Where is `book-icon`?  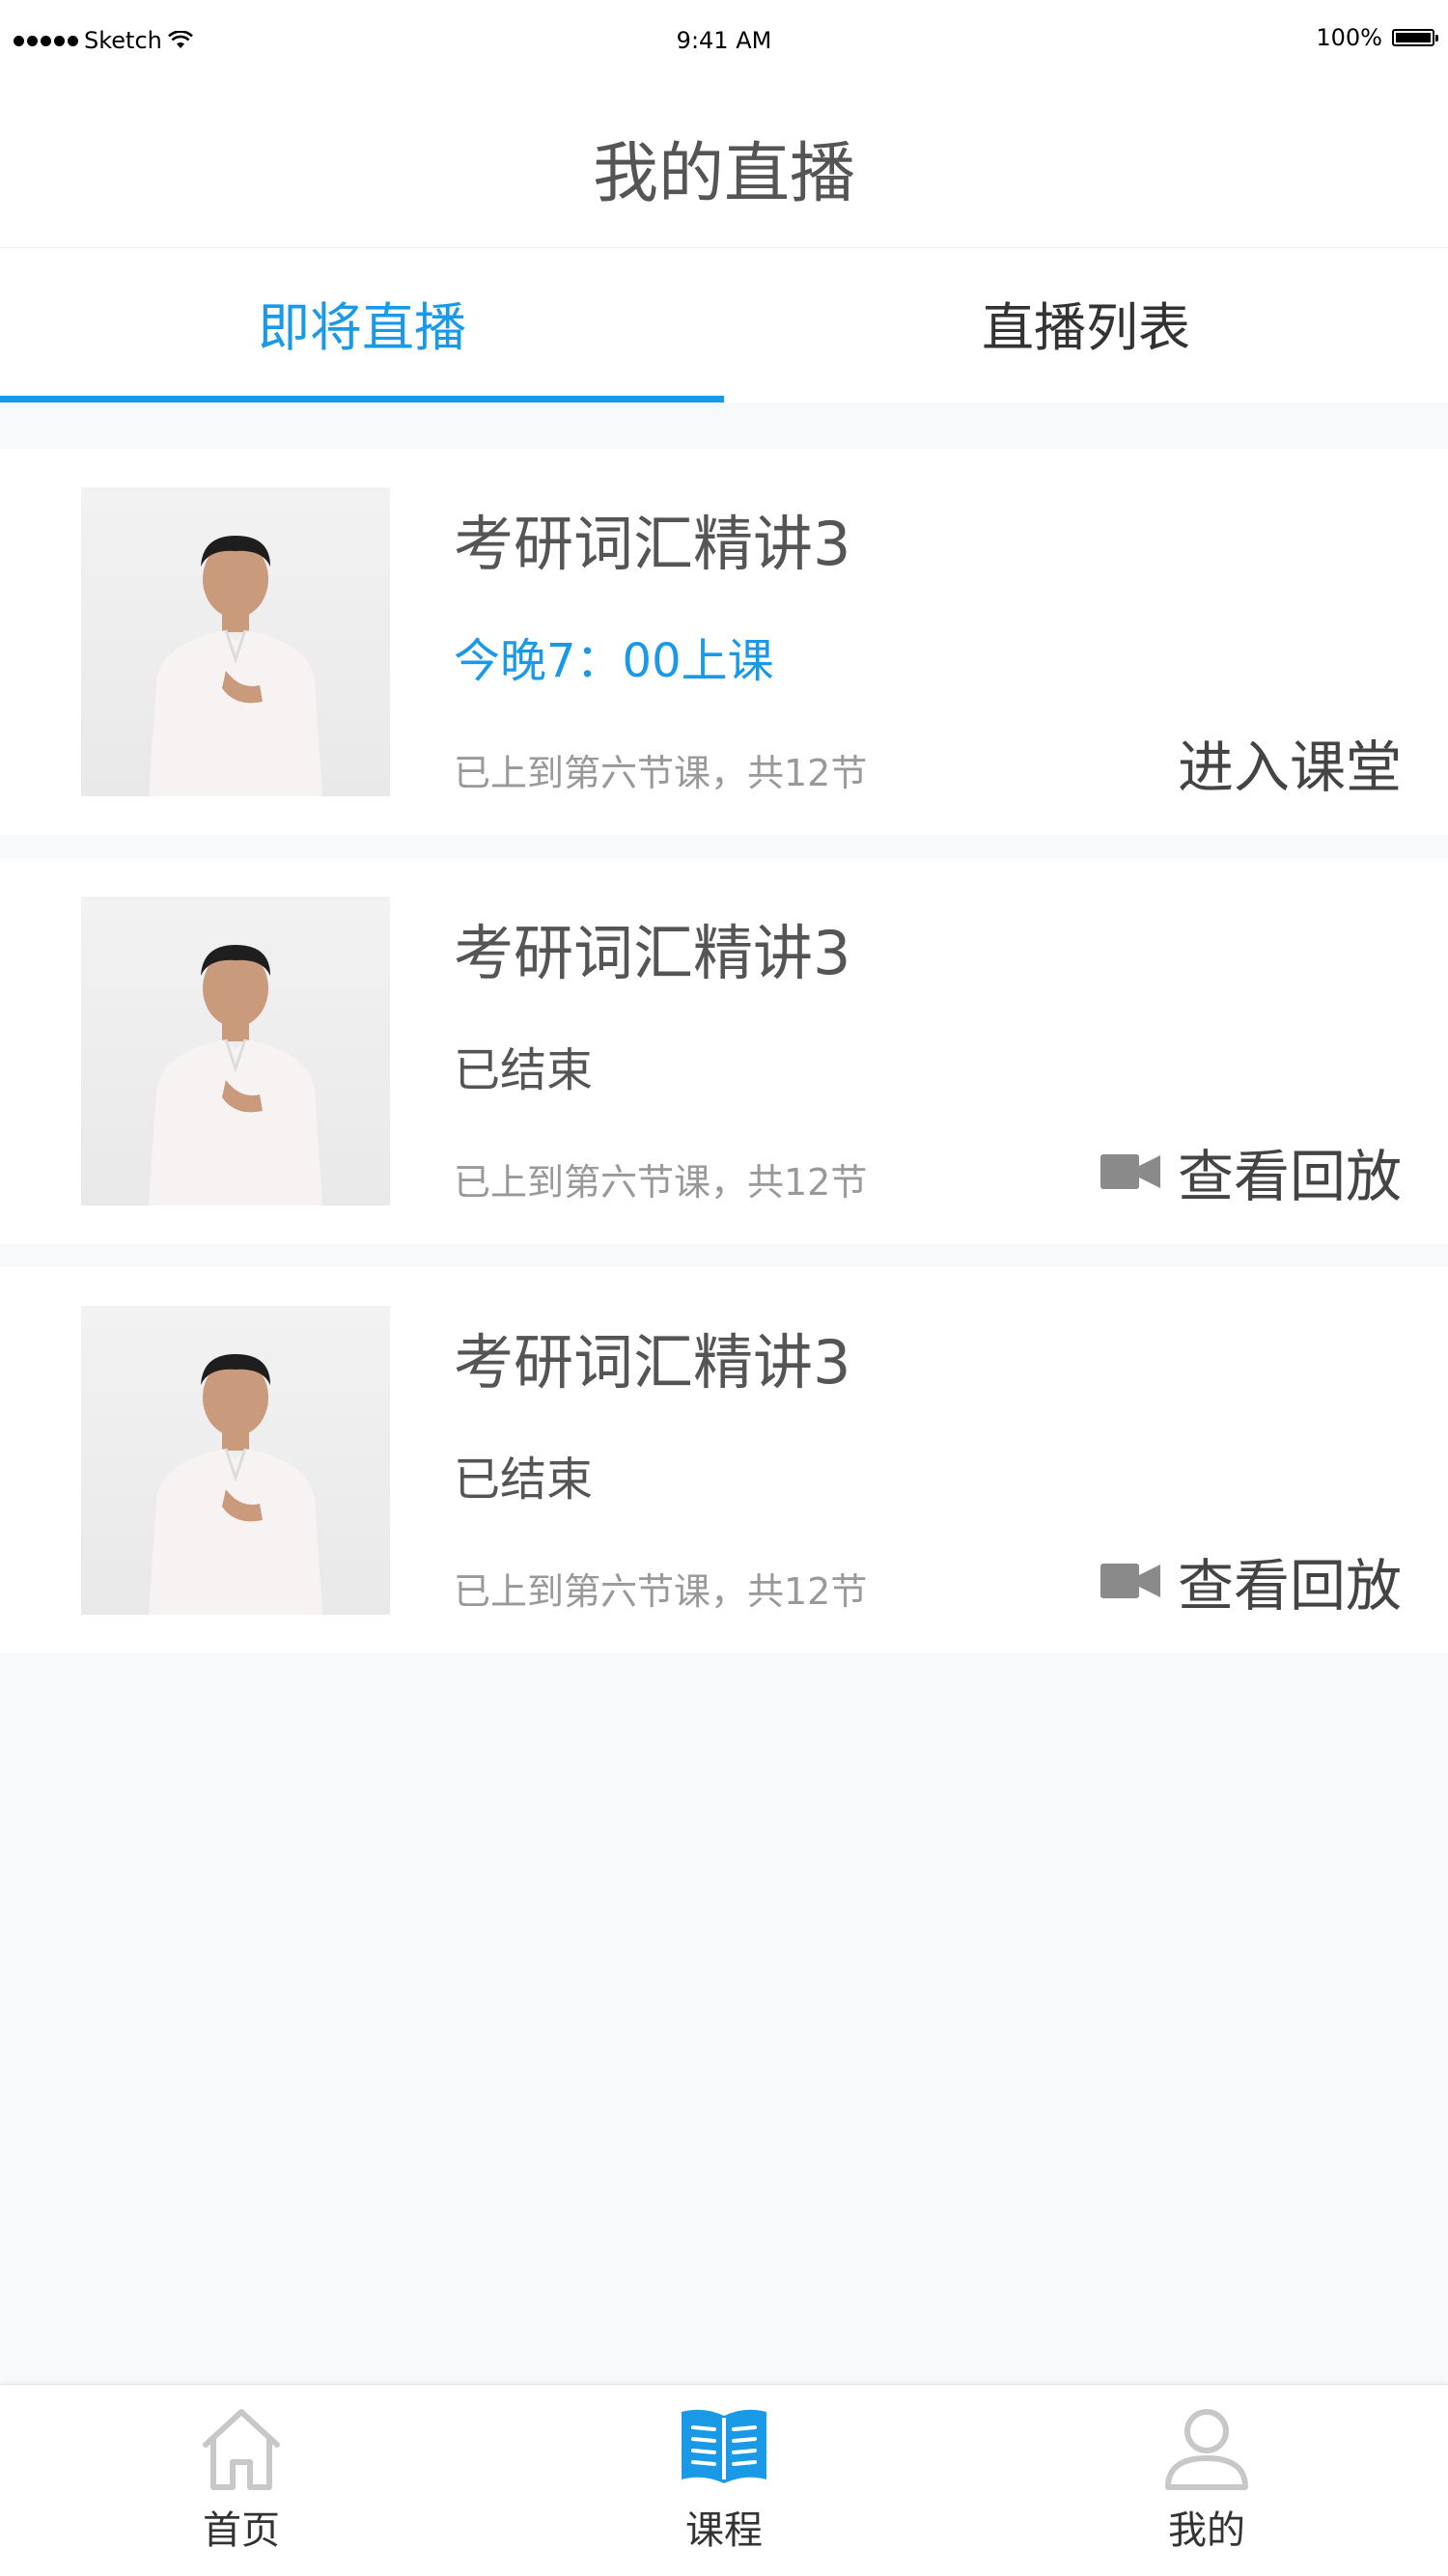
book-icon is located at coordinates (724, 2446).